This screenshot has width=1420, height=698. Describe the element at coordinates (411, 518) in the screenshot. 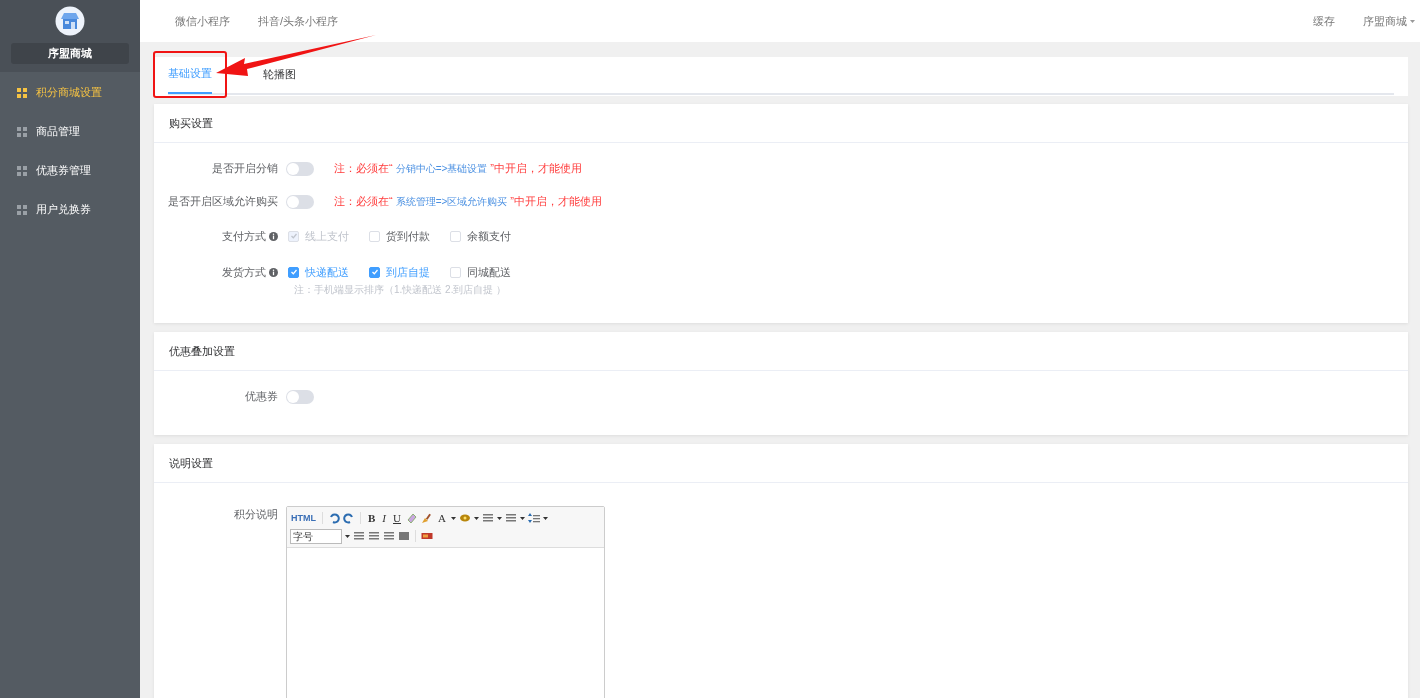

I see `eraser-icon` at that location.